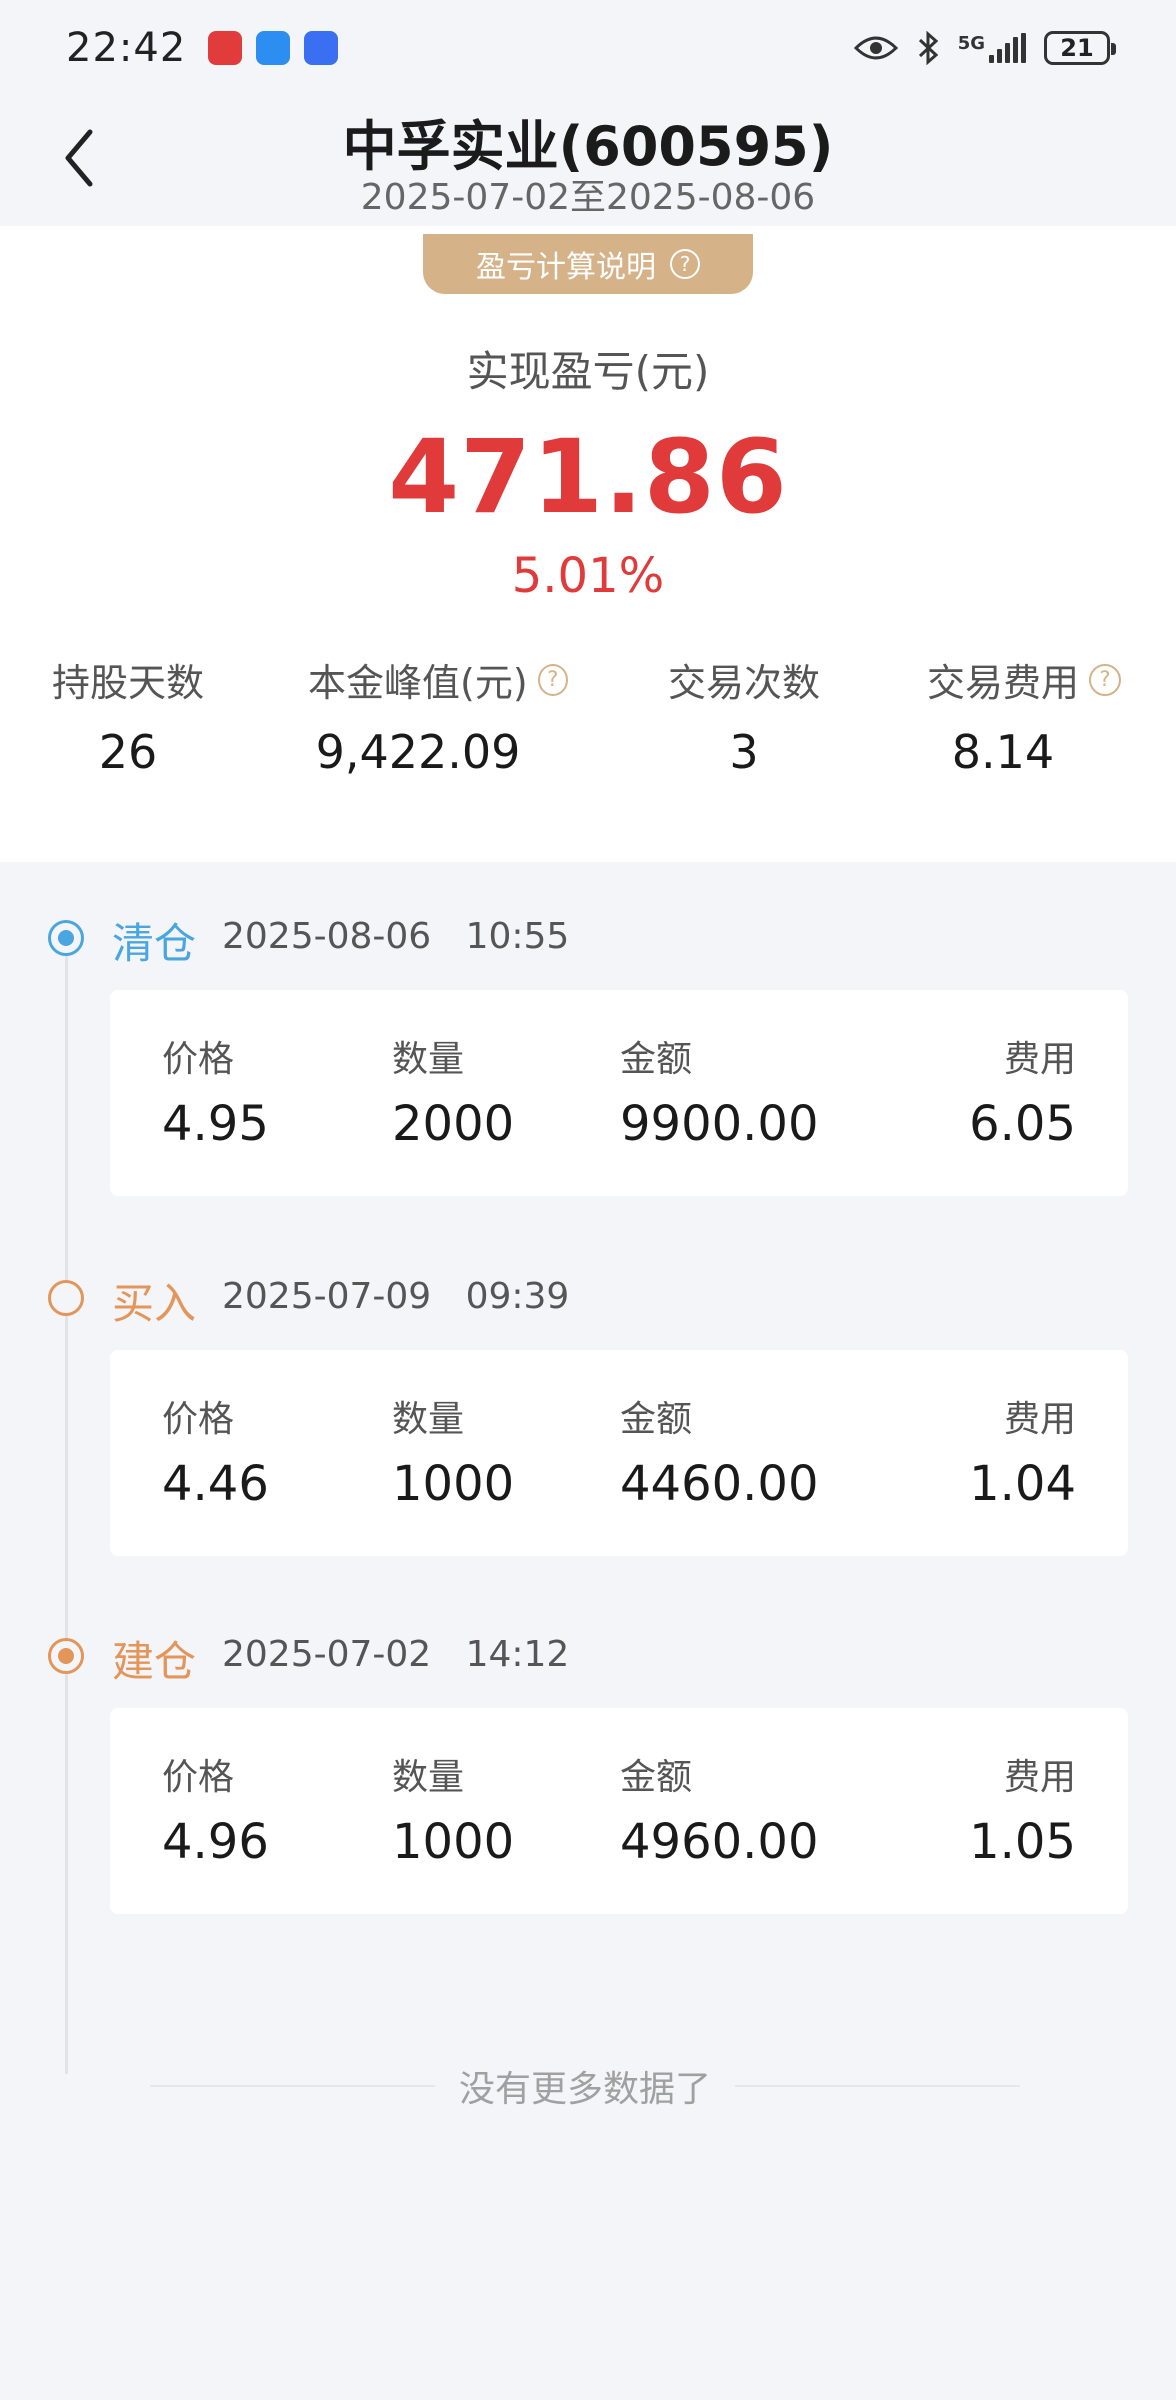 Image resolution: width=1176 pixels, height=2400 pixels. Describe the element at coordinates (453, 1124) in the screenshot. I see `qty-value: 2000` at that location.